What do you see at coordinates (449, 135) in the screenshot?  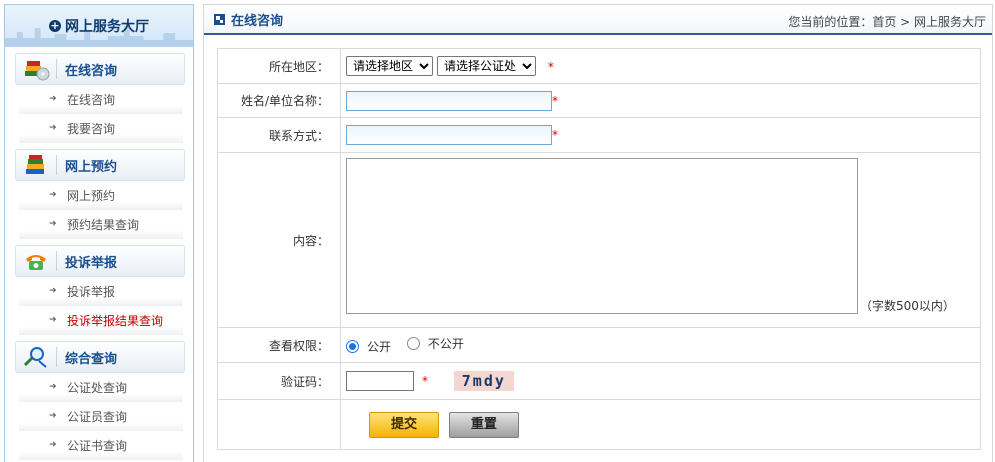 I see `contact-input` at bounding box center [449, 135].